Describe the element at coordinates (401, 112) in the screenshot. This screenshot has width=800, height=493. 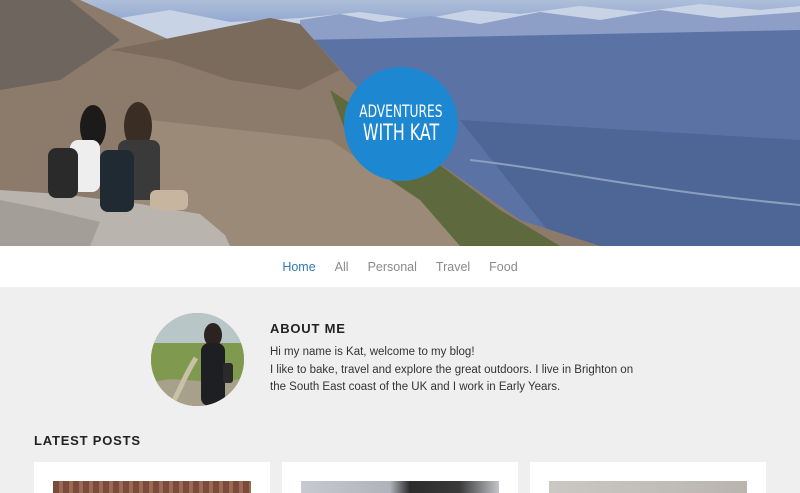
I see `logo-line-1: ADVENTURES` at that location.